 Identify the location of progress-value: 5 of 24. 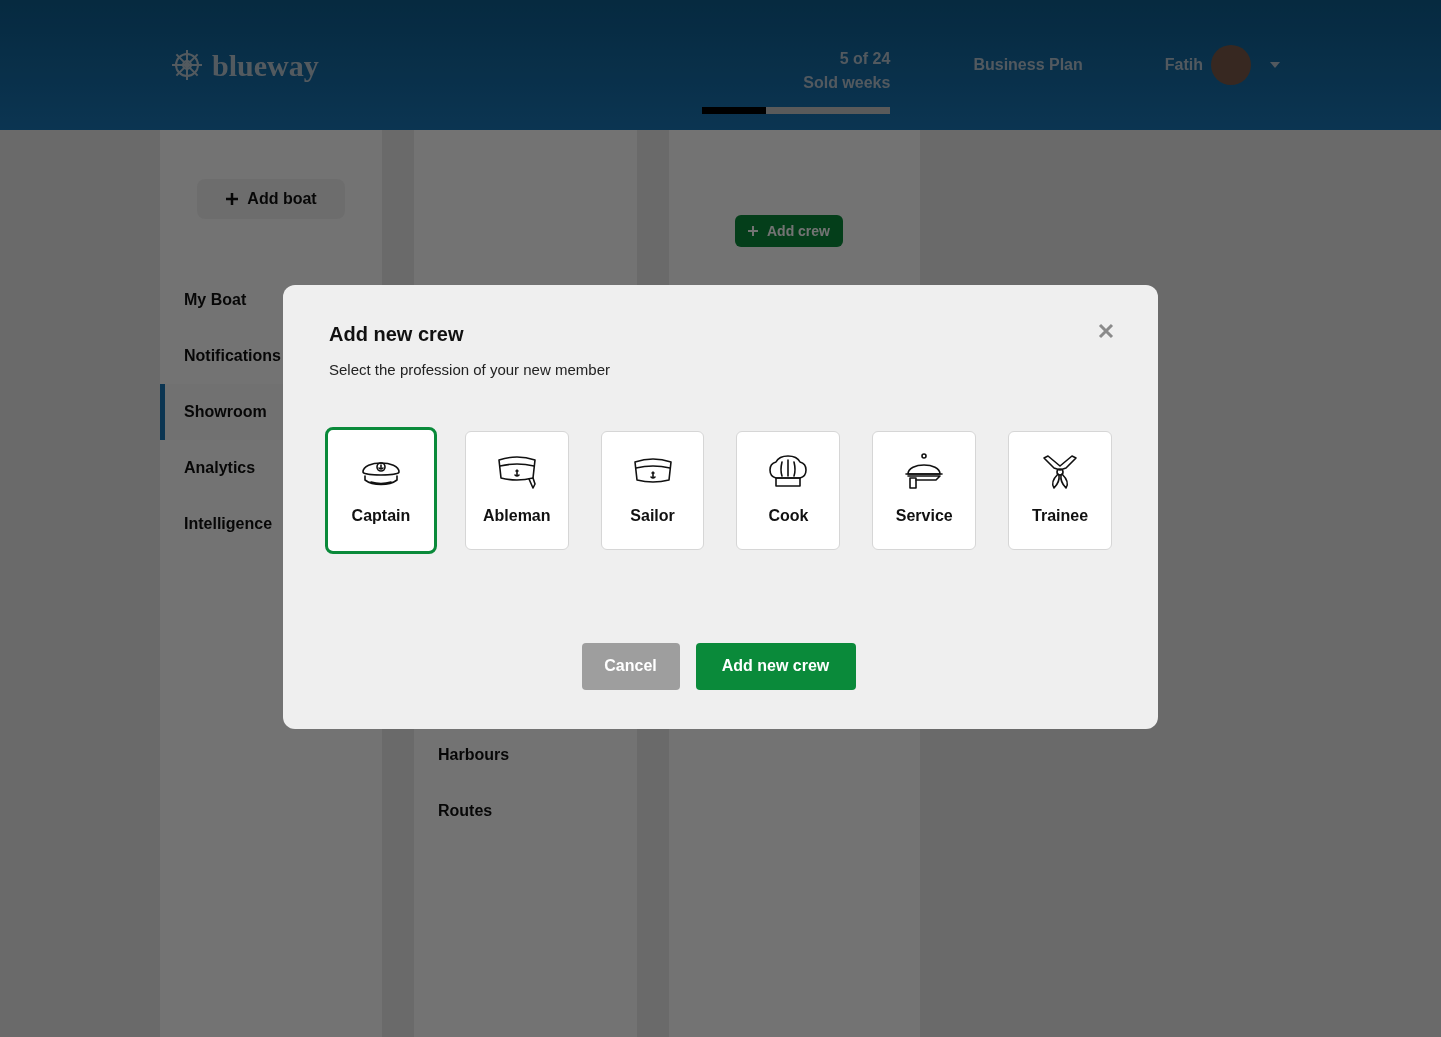
(865, 58).